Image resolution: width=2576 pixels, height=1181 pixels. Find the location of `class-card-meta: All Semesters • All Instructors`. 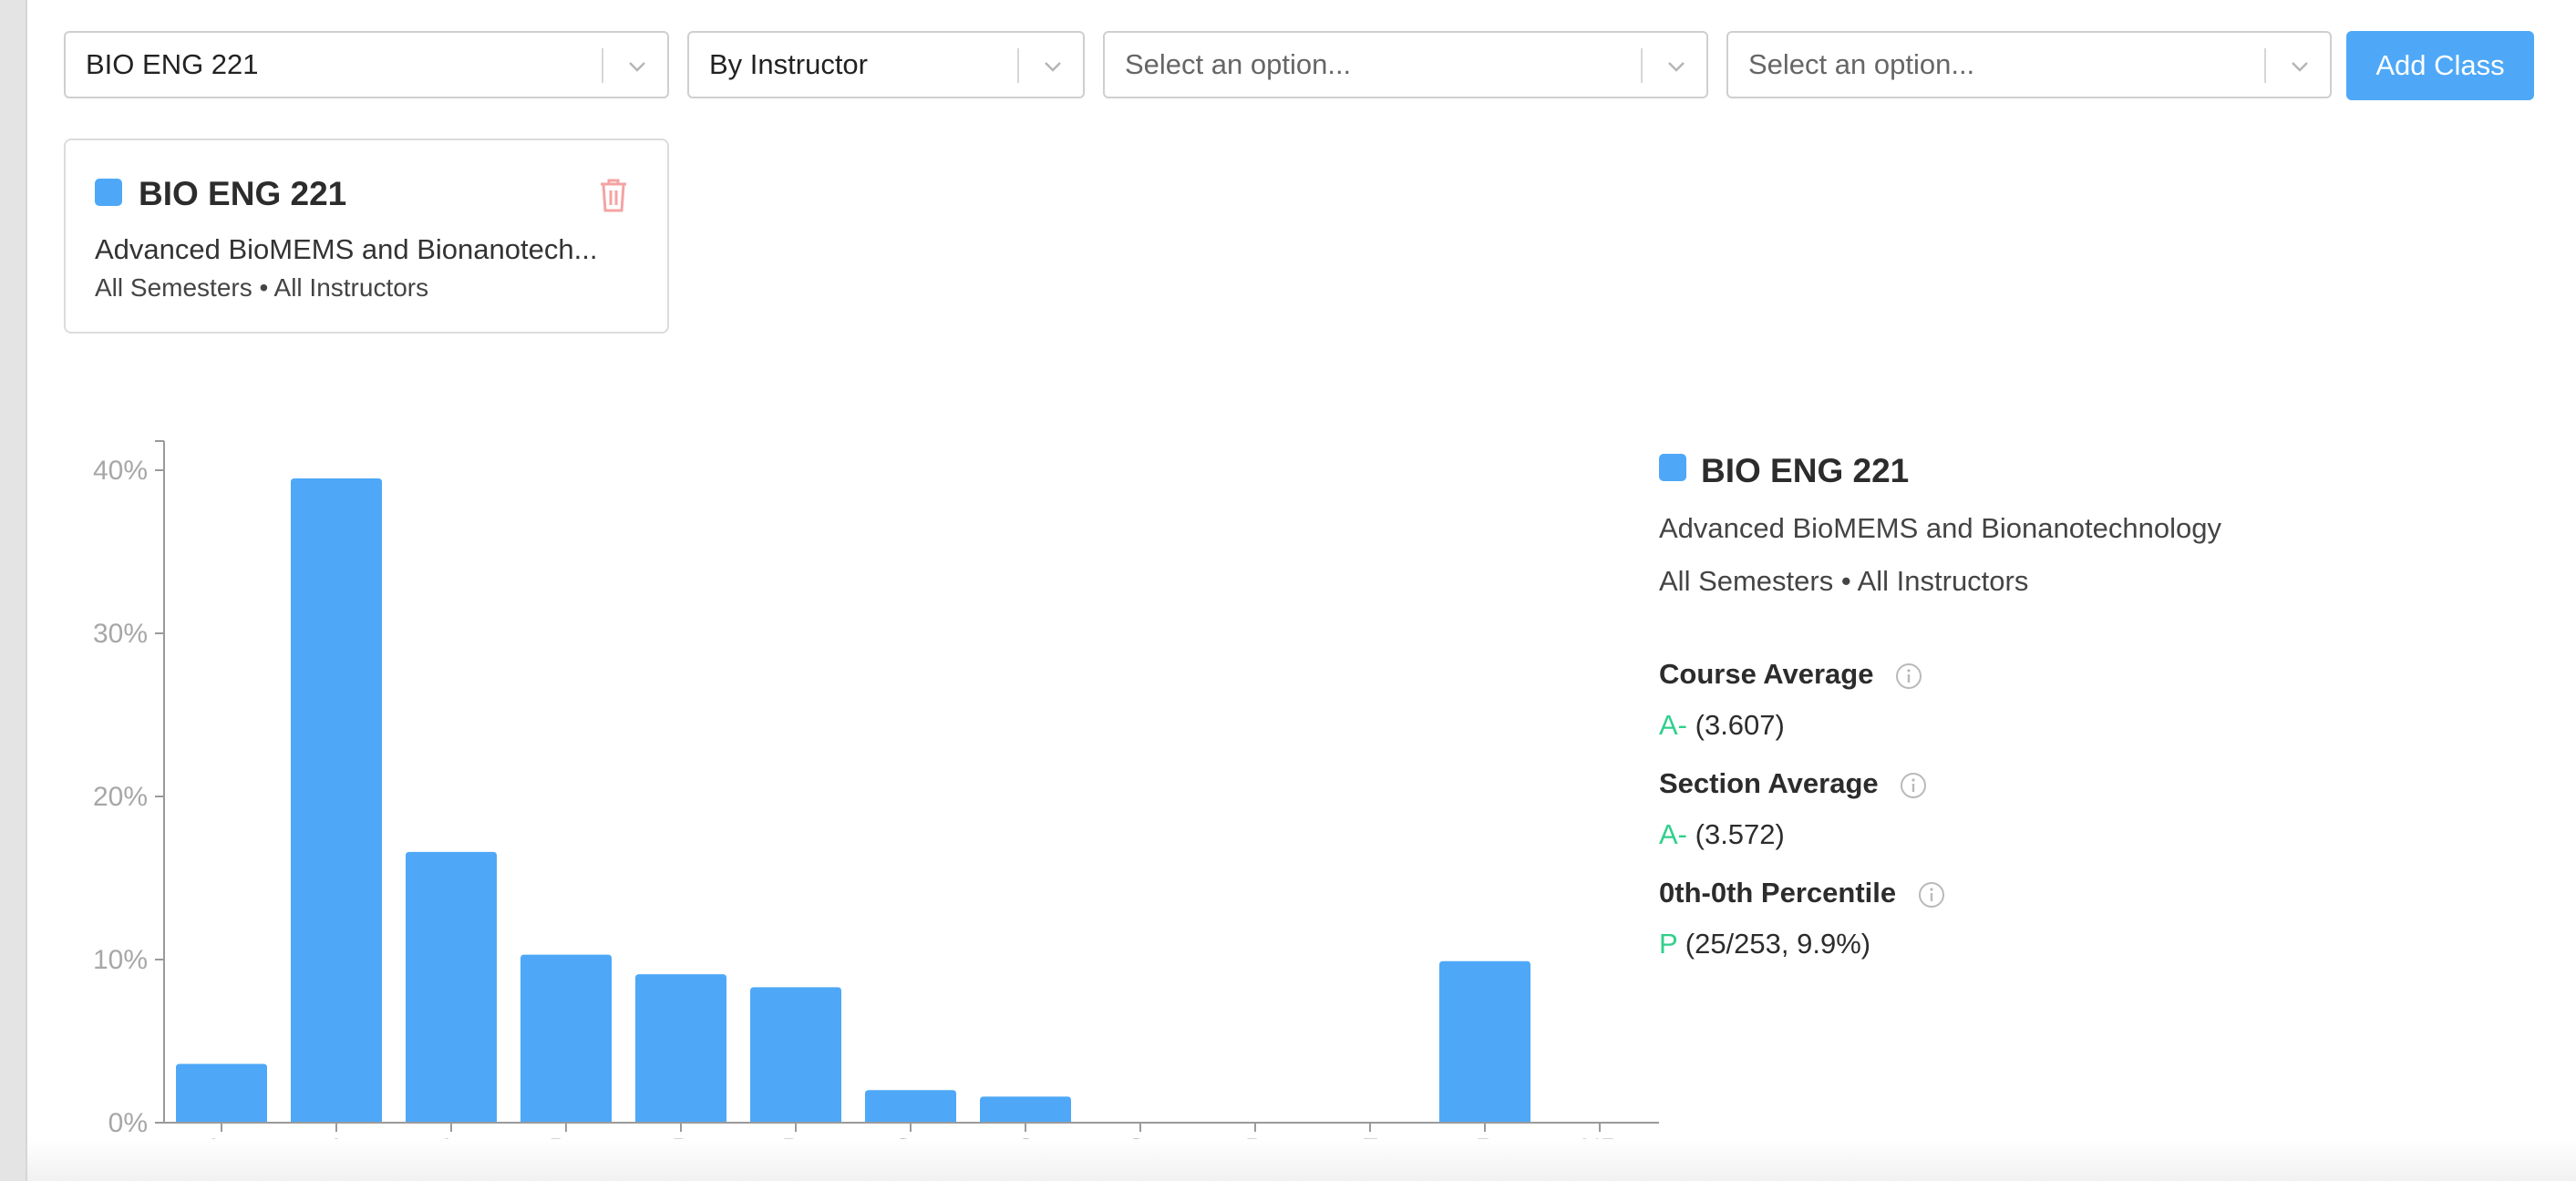

class-card-meta: All Semesters • All Instructors is located at coordinates (262, 287).